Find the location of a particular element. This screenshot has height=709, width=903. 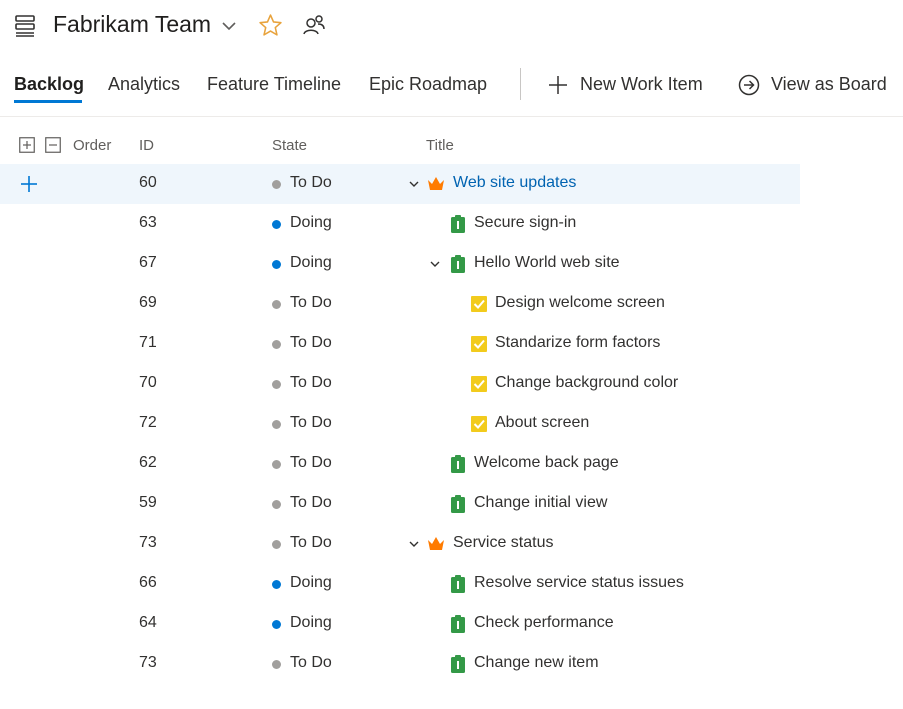

backlog-row: 69 To Do Design welcome screen is located at coordinates (451, 304).